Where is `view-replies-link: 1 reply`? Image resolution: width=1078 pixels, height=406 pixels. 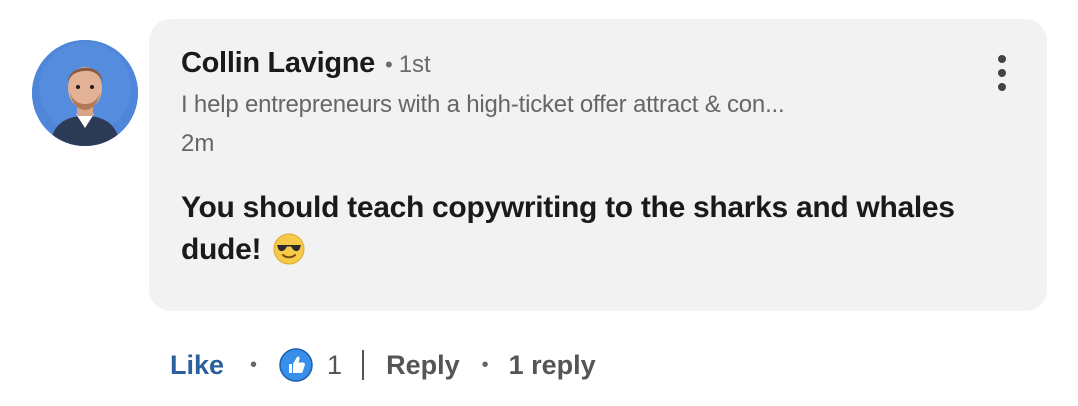 view-replies-link: 1 reply is located at coordinates (552, 365).